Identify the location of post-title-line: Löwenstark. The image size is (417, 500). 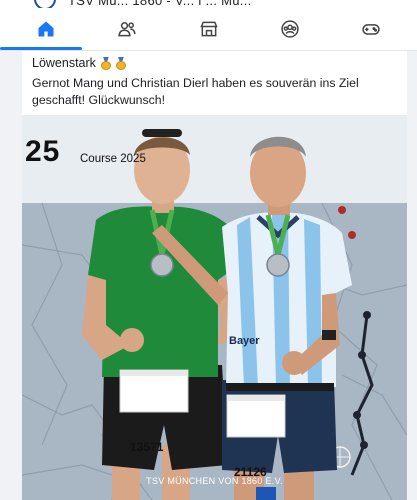
(79, 63).